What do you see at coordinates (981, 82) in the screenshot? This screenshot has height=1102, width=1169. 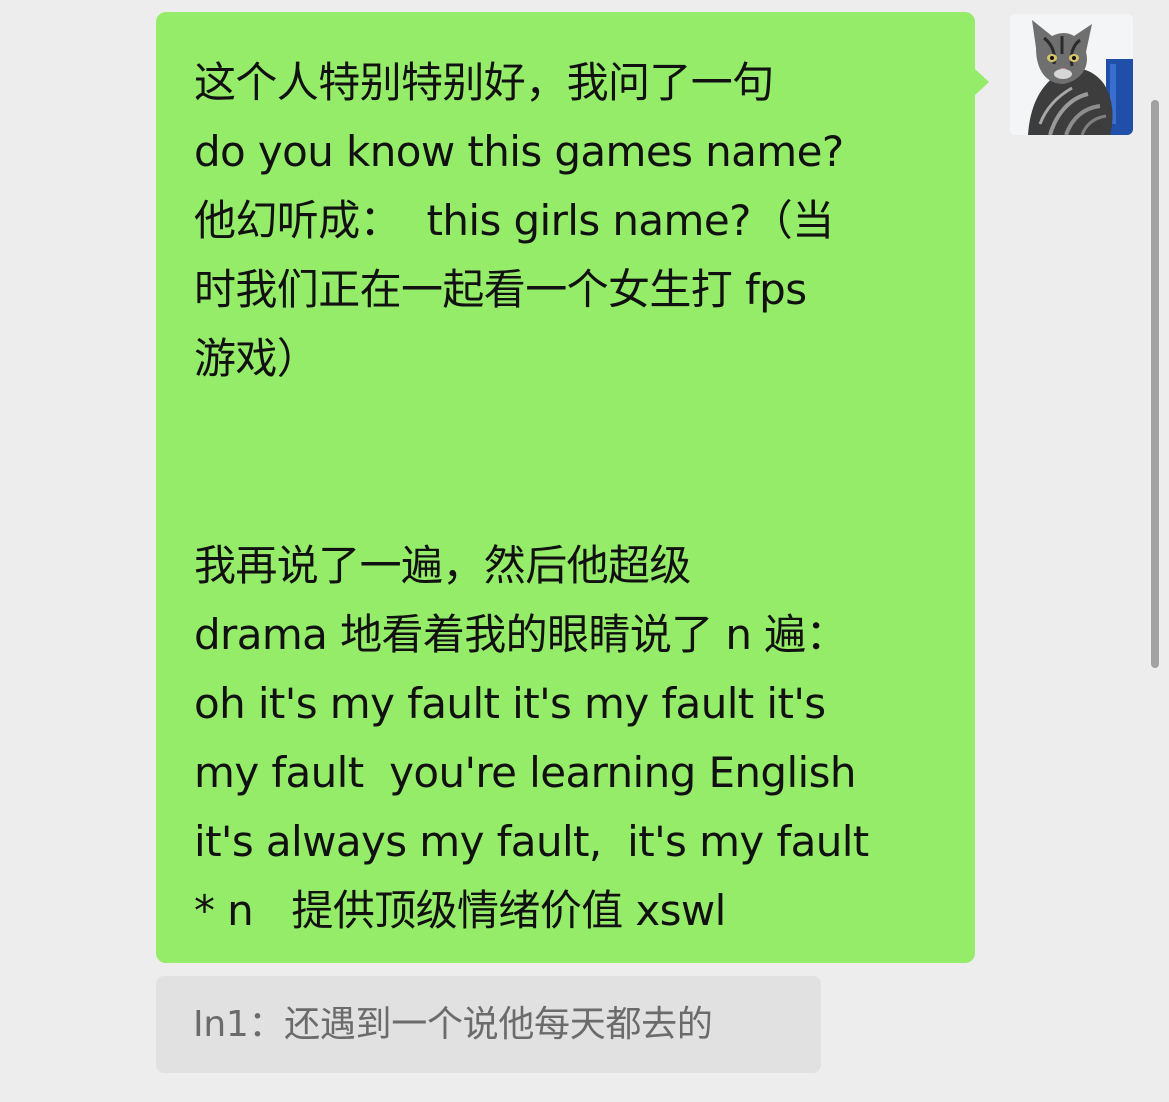 I see `bubble-tail` at bounding box center [981, 82].